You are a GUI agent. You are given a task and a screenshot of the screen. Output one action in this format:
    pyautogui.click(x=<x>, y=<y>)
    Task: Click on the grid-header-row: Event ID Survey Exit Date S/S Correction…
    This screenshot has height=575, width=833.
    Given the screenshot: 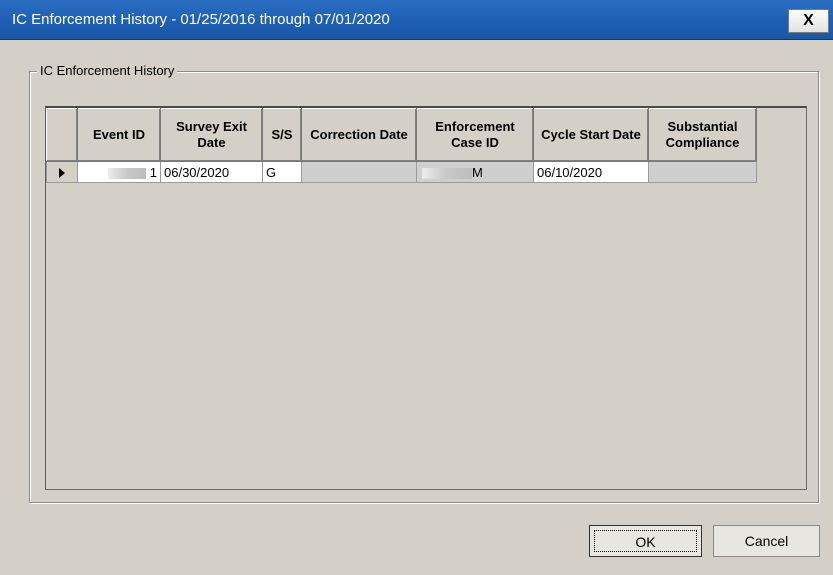 What is the action you would take?
    pyautogui.click(x=401, y=135)
    